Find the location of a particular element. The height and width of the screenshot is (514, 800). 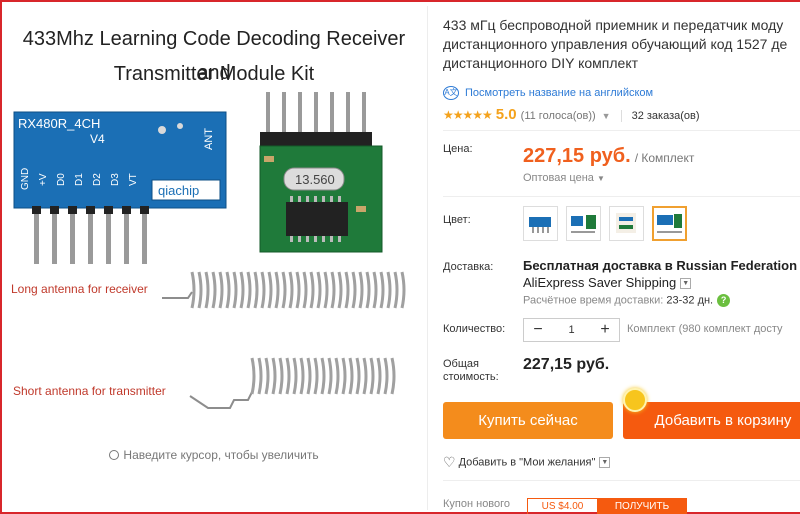

short-antenna is located at coordinates (292, 383).